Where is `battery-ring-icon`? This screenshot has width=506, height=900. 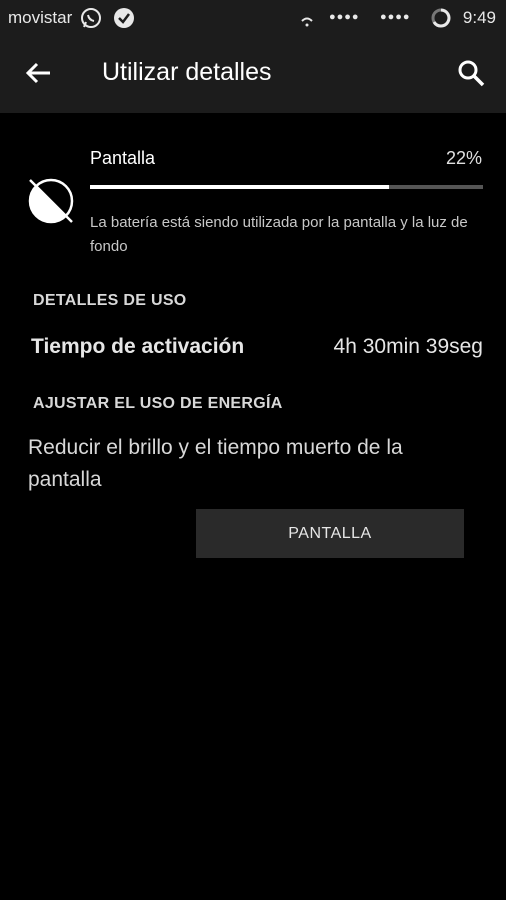
battery-ring-icon is located at coordinates (441, 20).